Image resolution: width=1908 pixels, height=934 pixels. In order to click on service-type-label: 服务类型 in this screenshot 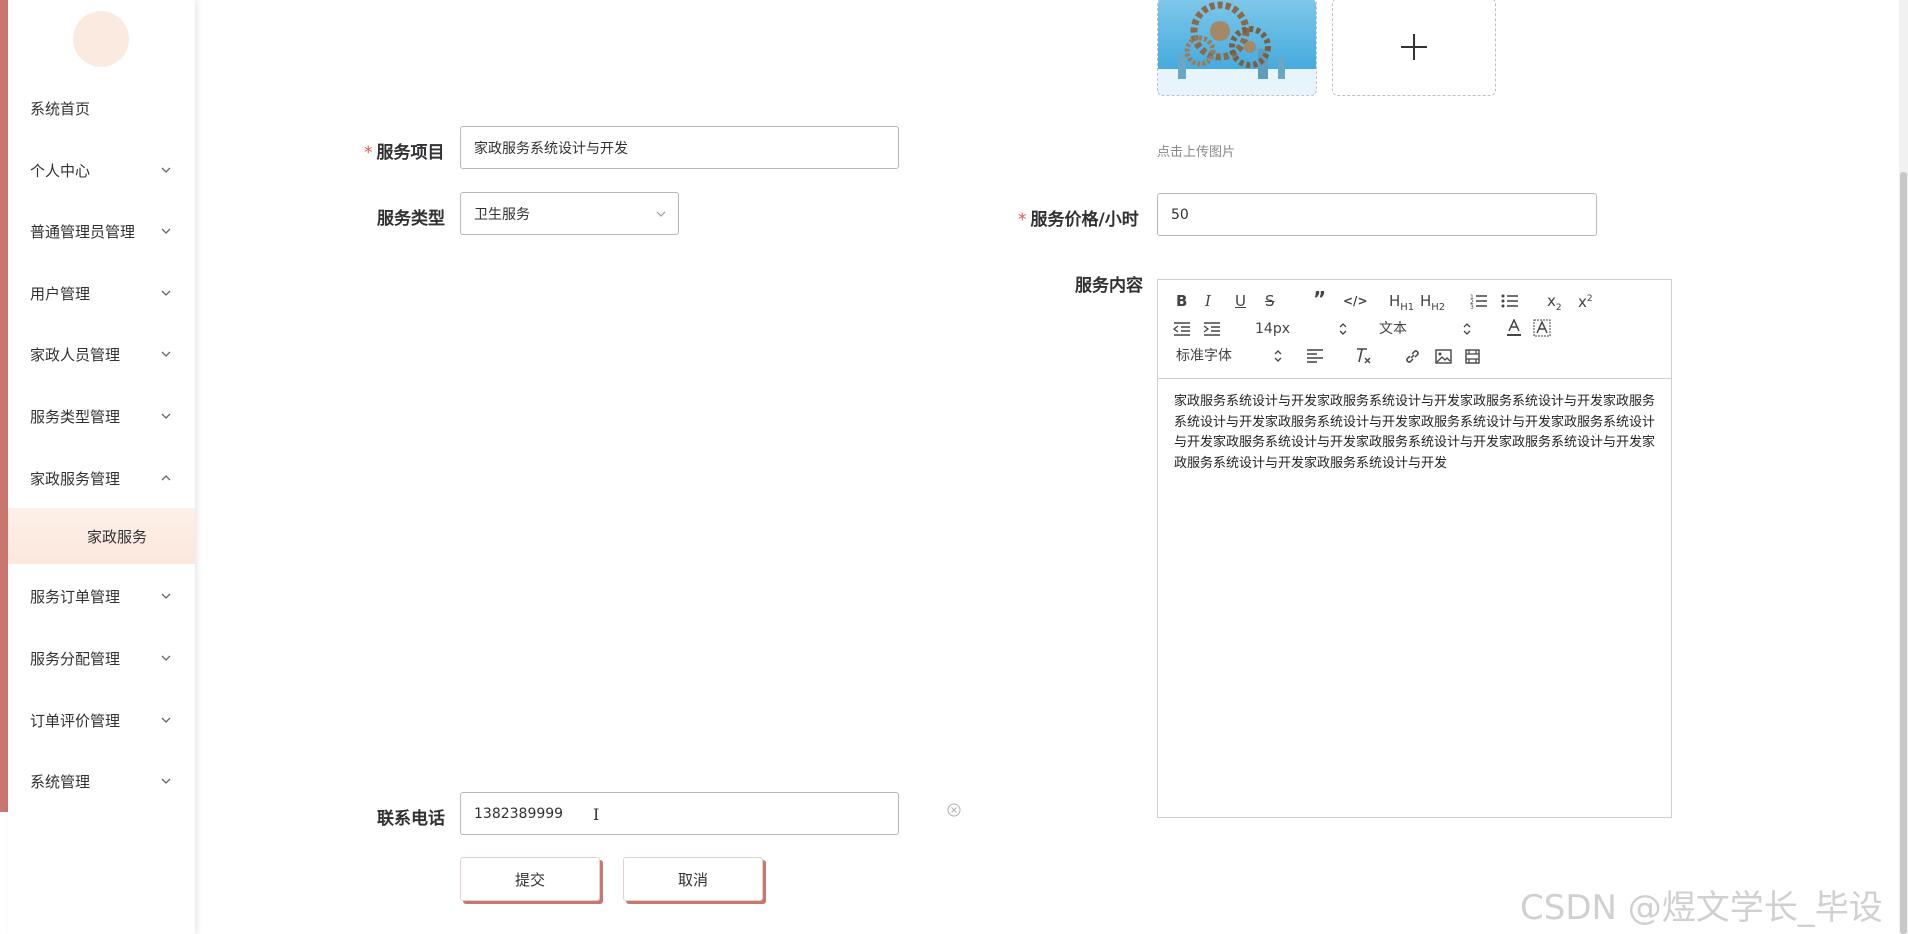, I will do `click(411, 219)`.